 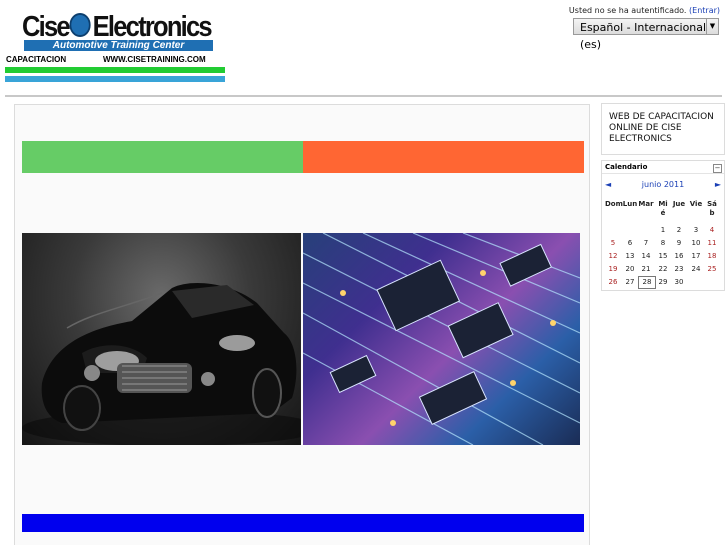 I want to click on calendar-day: 15, so click(x=663, y=256).